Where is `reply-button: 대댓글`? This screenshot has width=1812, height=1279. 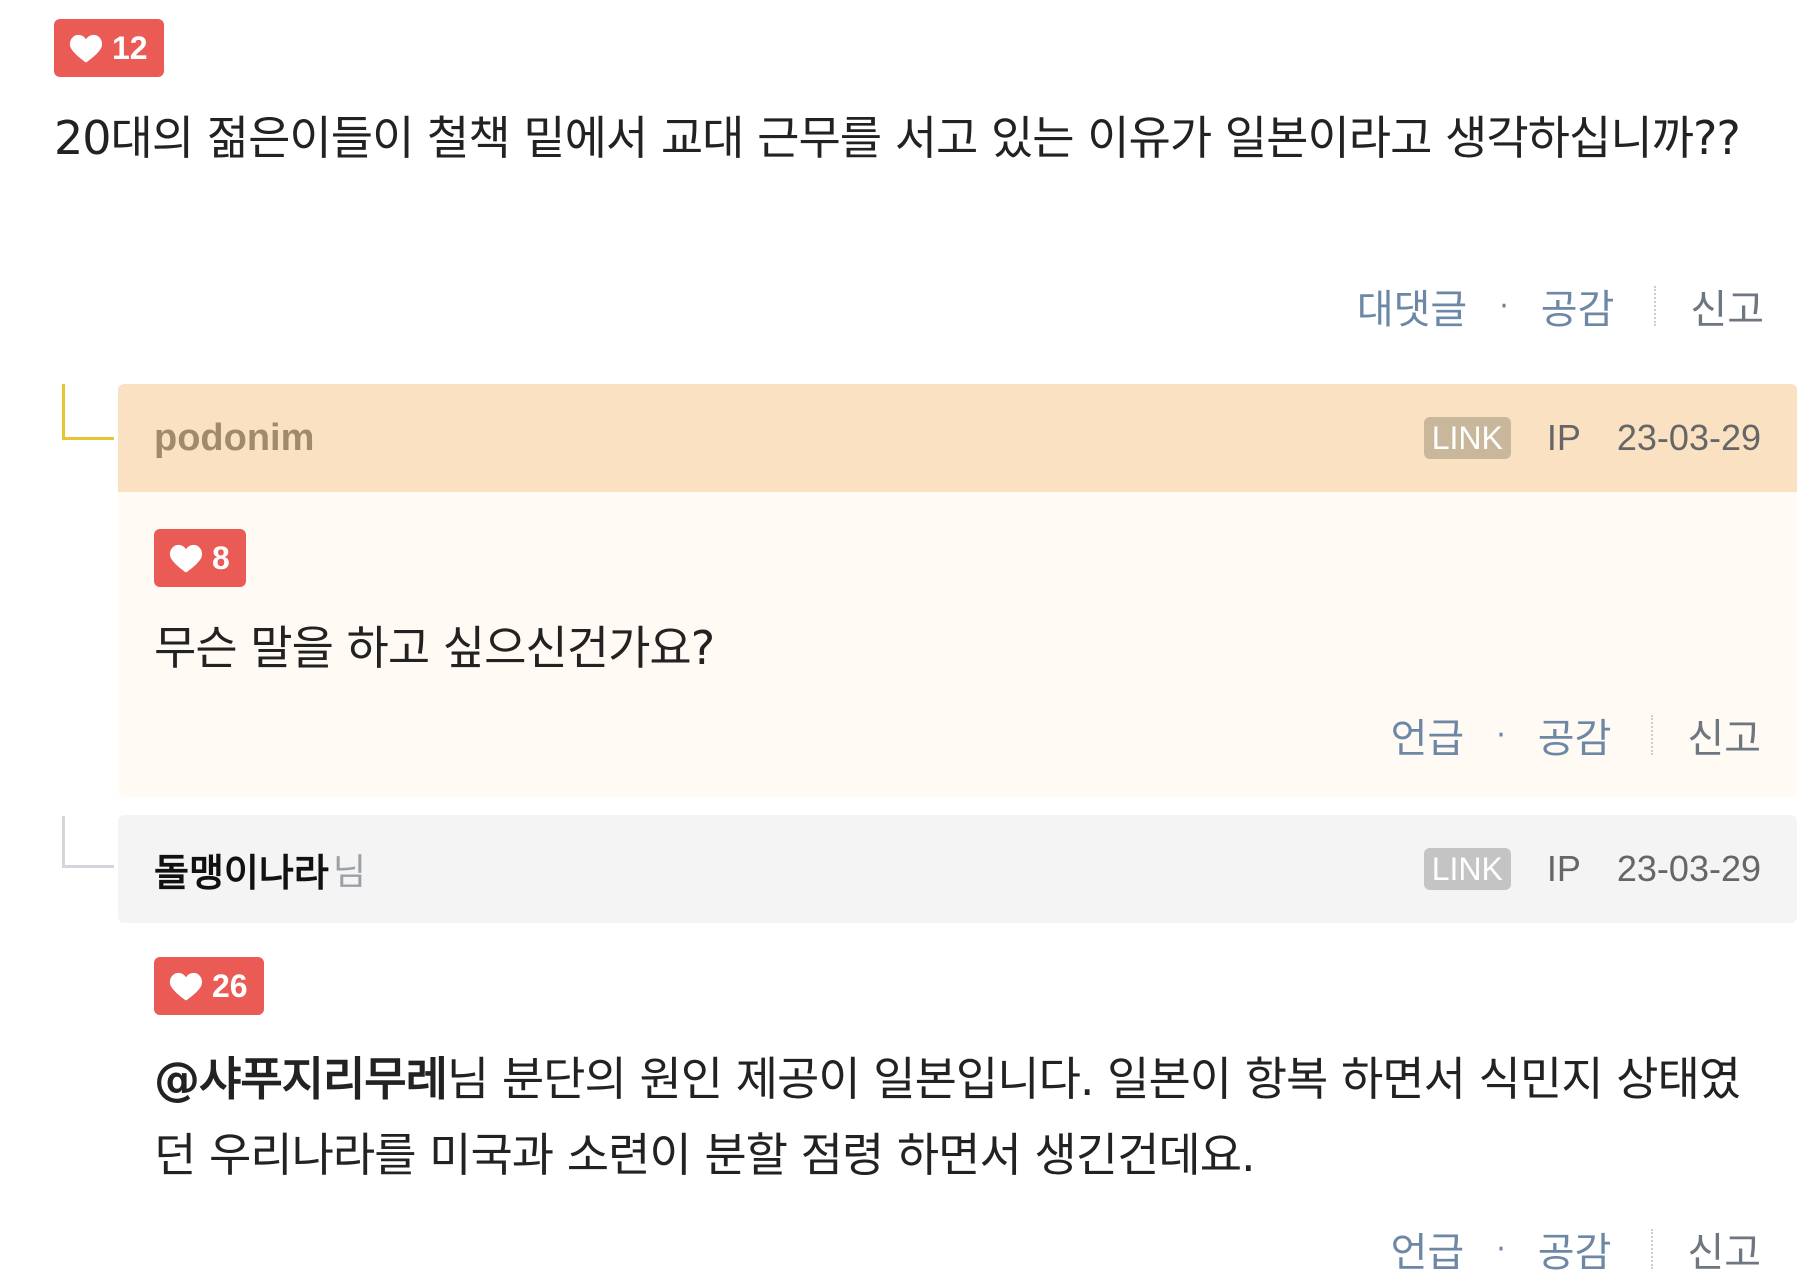 reply-button: 대댓글 is located at coordinates (1412, 306).